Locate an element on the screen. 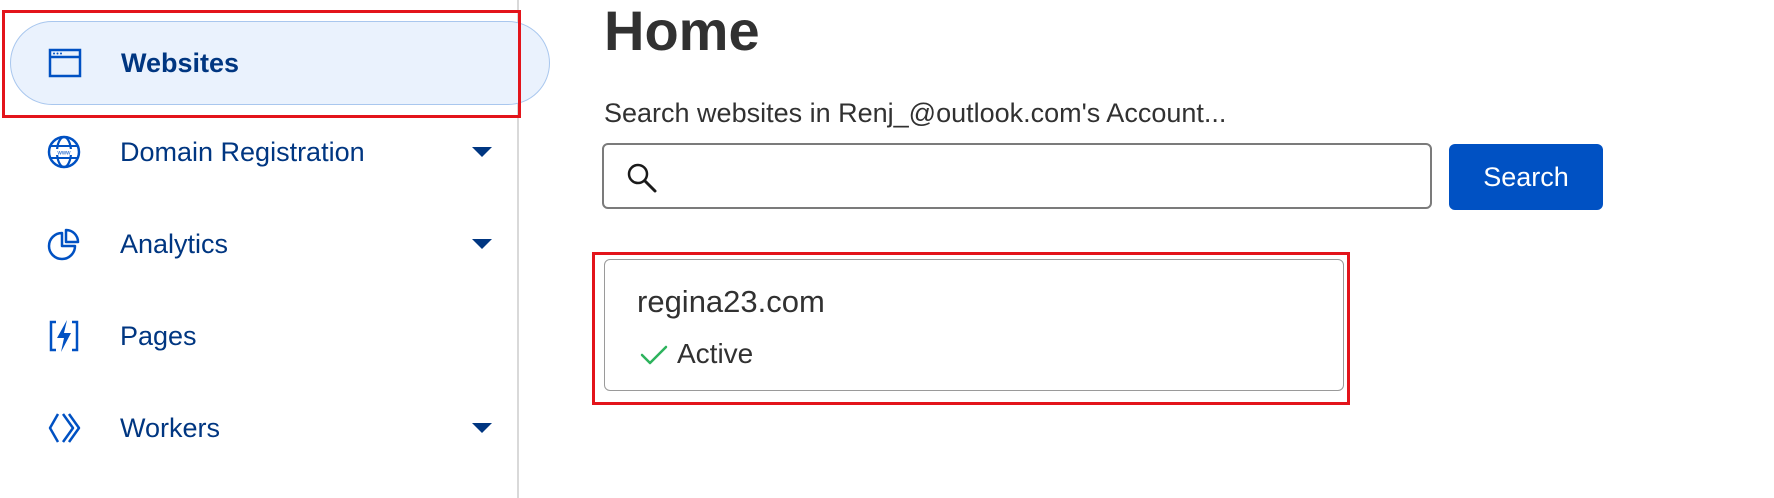 Image resolution: width=1774 pixels, height=498 pixels. sidebar-item-label: Domain Registration is located at coordinates (242, 151).